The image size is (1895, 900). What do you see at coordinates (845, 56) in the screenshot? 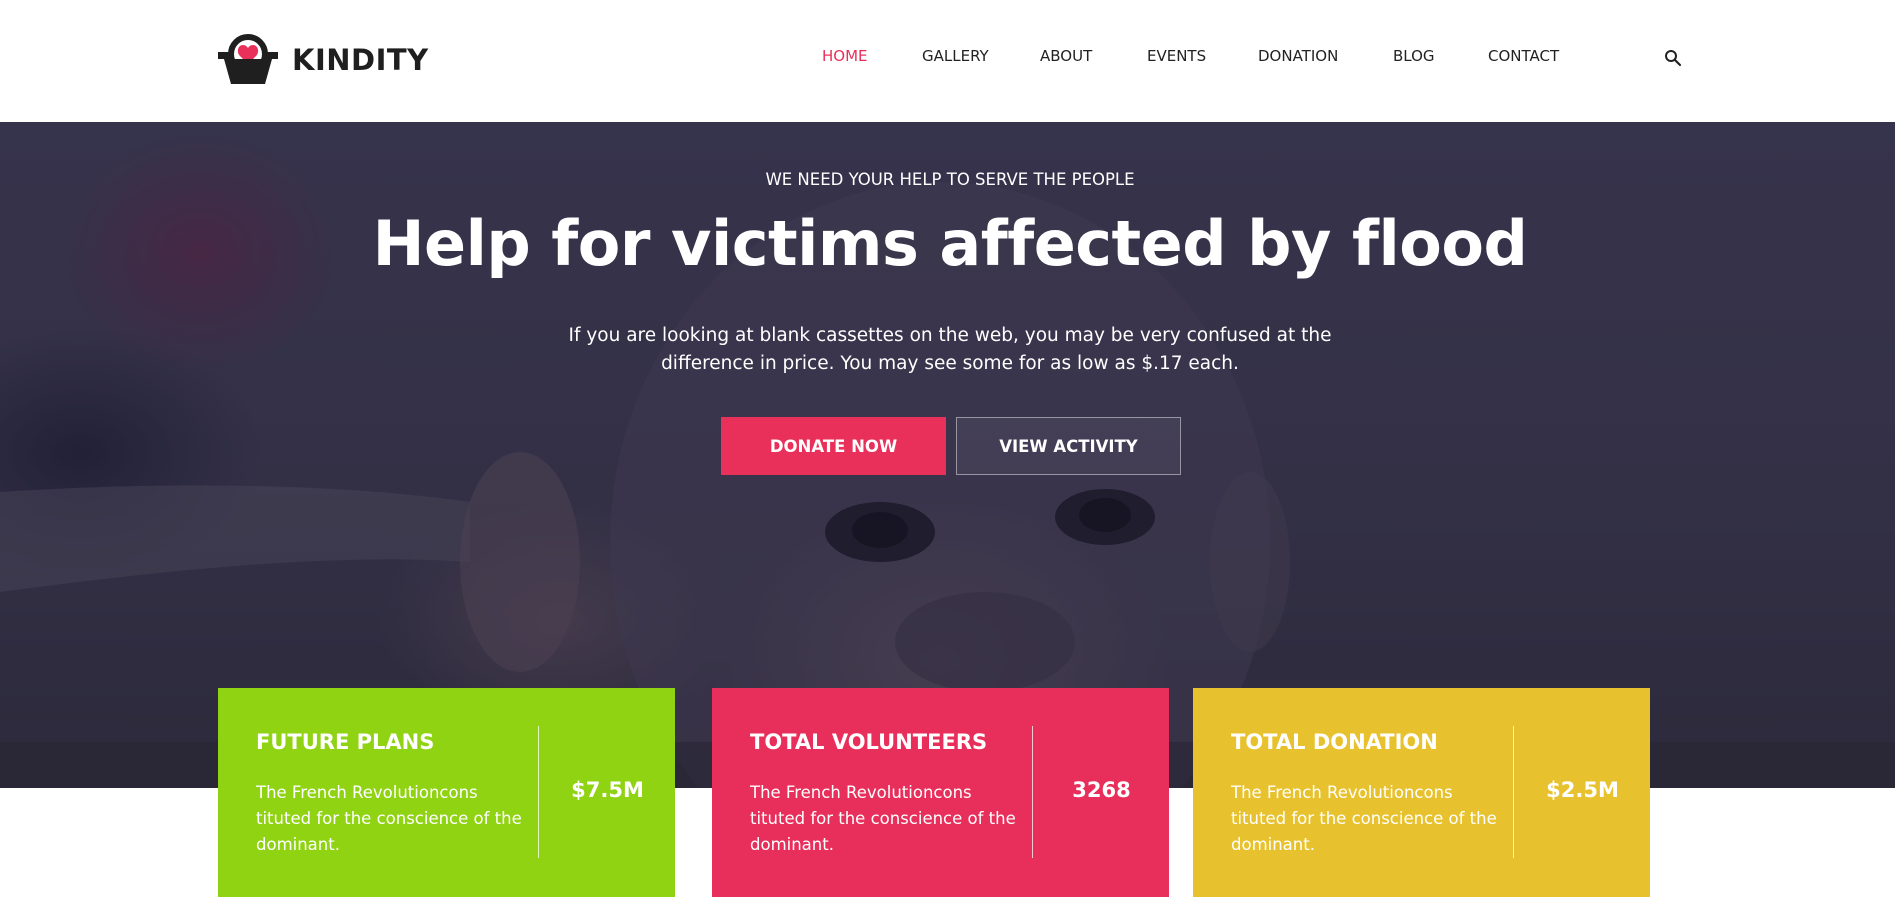
I see `nav-item-home: HOME` at bounding box center [845, 56].